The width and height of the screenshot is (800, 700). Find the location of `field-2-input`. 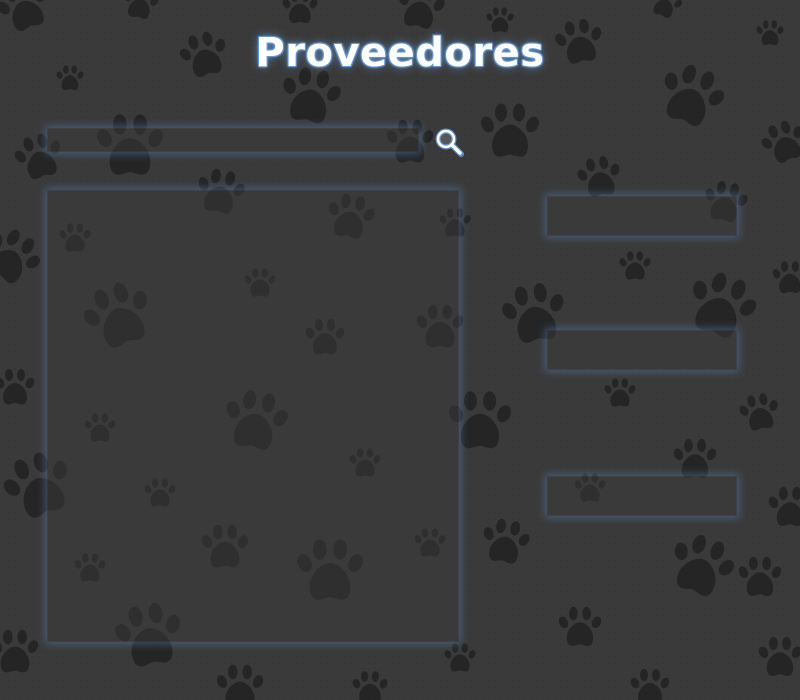

field-2-input is located at coordinates (642, 350).